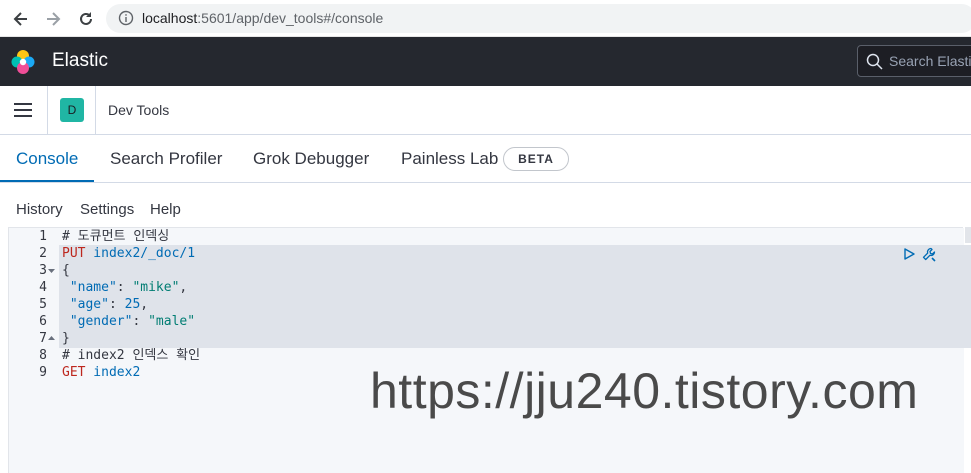 Image resolution: width=971 pixels, height=473 pixels. What do you see at coordinates (107, 209) in the screenshot?
I see `settings-link: Settings` at bounding box center [107, 209].